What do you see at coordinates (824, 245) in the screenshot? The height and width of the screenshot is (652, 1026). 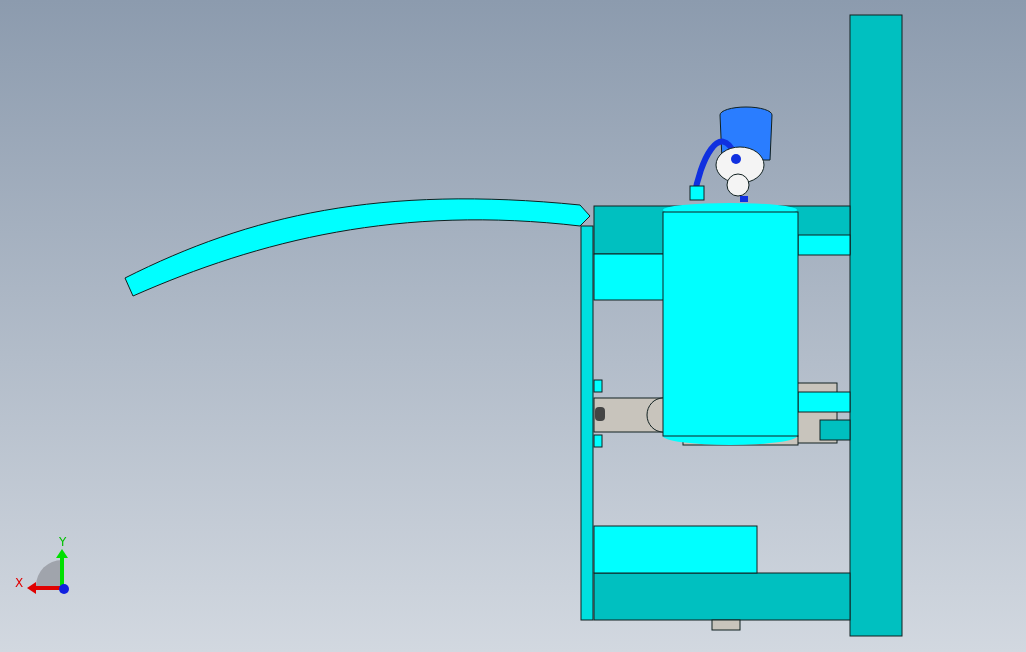 I see `right-bar` at bounding box center [824, 245].